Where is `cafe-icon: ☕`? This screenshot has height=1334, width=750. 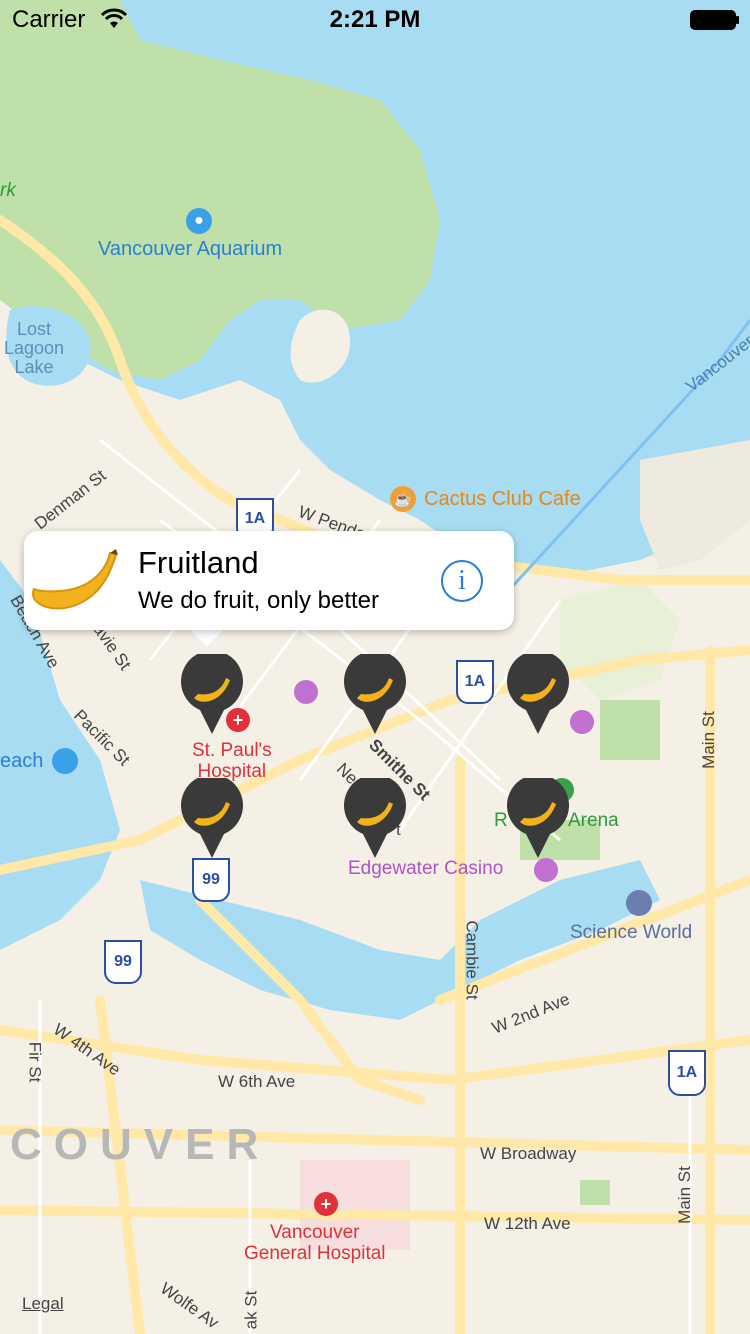 cafe-icon: ☕ is located at coordinates (403, 499).